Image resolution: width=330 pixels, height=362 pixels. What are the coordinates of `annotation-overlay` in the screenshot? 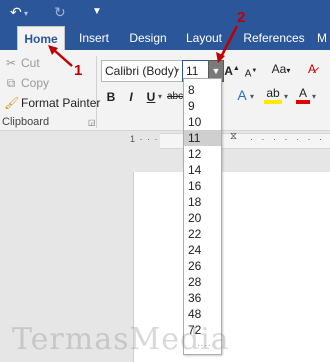 It's located at (143, 46).